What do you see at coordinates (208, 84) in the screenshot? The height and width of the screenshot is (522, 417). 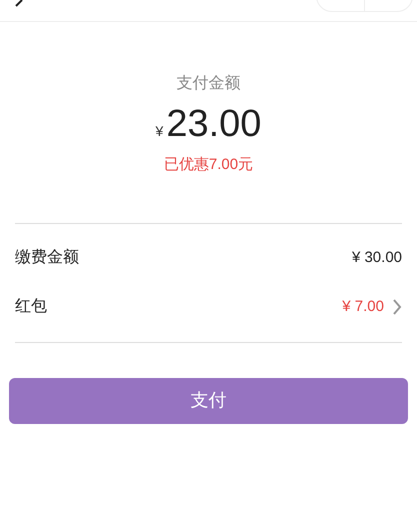 I see `payment-label: 支付金额` at bounding box center [208, 84].